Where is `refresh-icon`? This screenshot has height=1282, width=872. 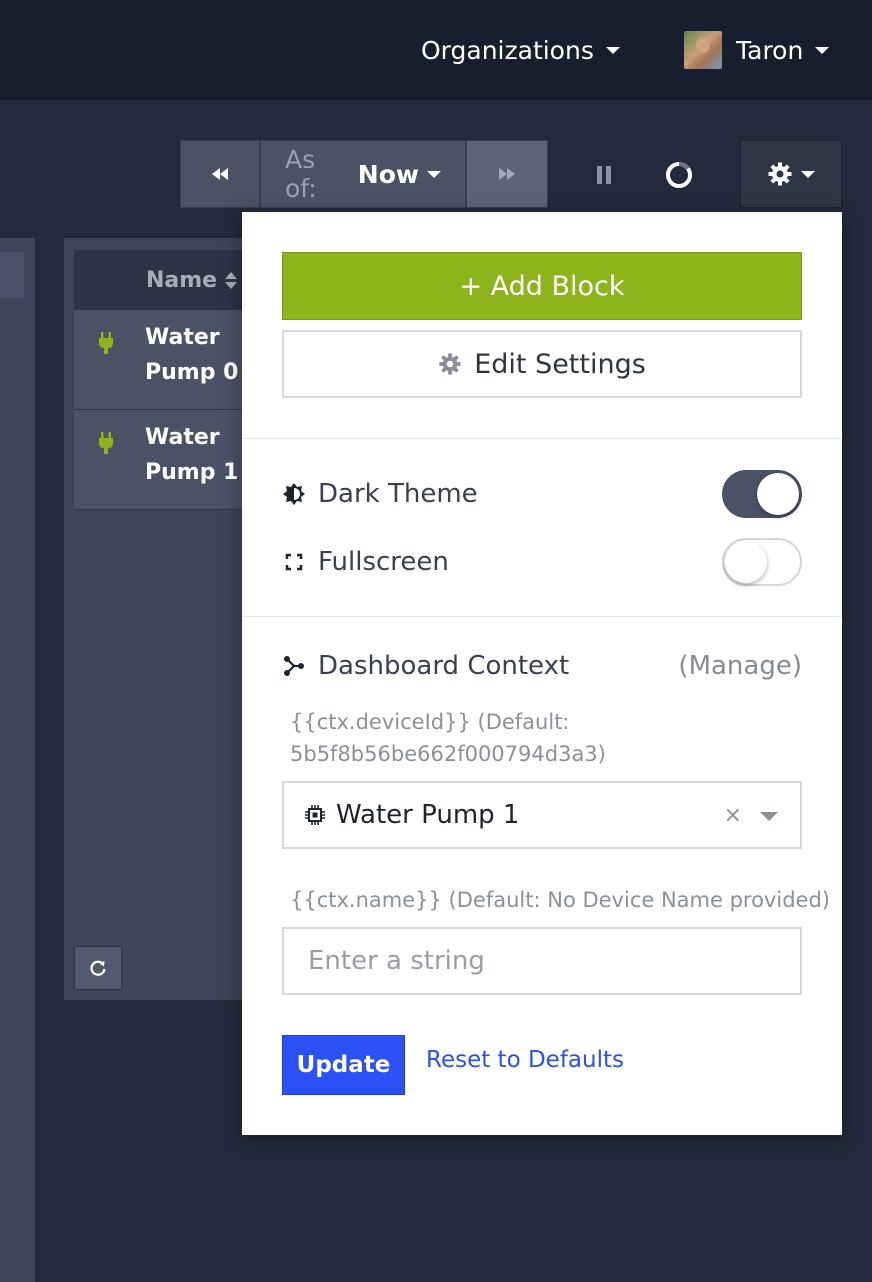 refresh-icon is located at coordinates (98, 968).